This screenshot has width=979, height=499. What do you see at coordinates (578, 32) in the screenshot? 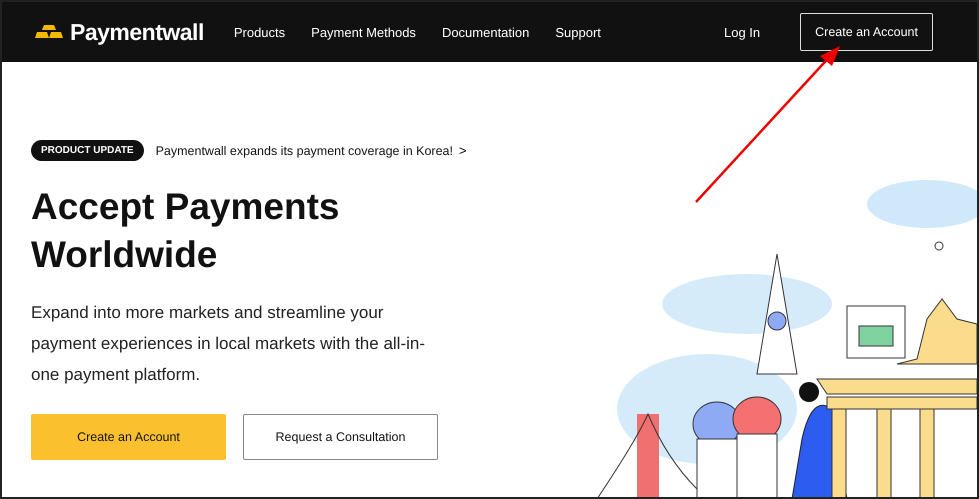
I see `nav-link: Support` at bounding box center [578, 32].